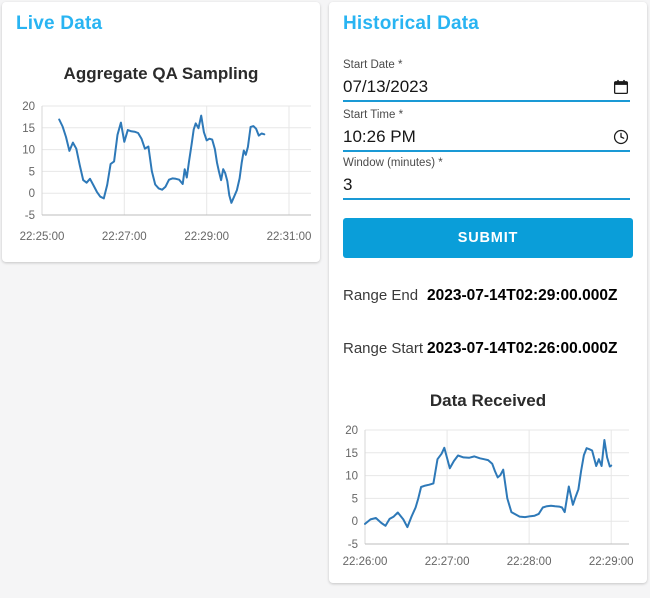  I want to click on range-start-label: Range Start, so click(383, 348).